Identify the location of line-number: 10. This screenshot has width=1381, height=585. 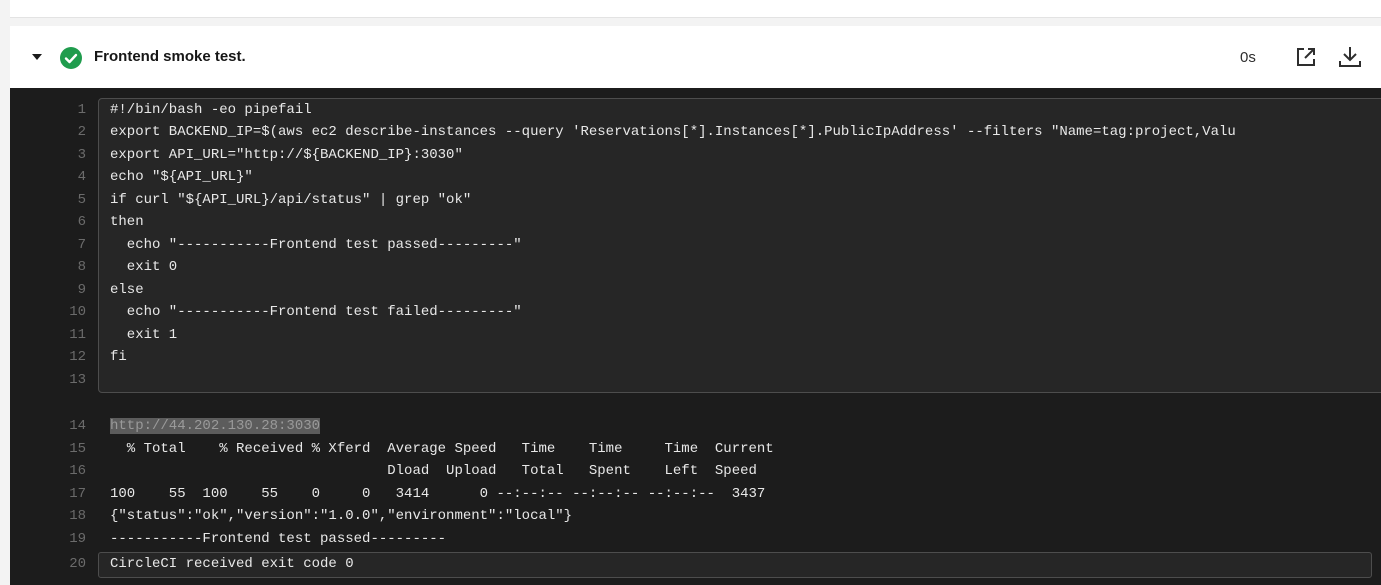
(77, 312).